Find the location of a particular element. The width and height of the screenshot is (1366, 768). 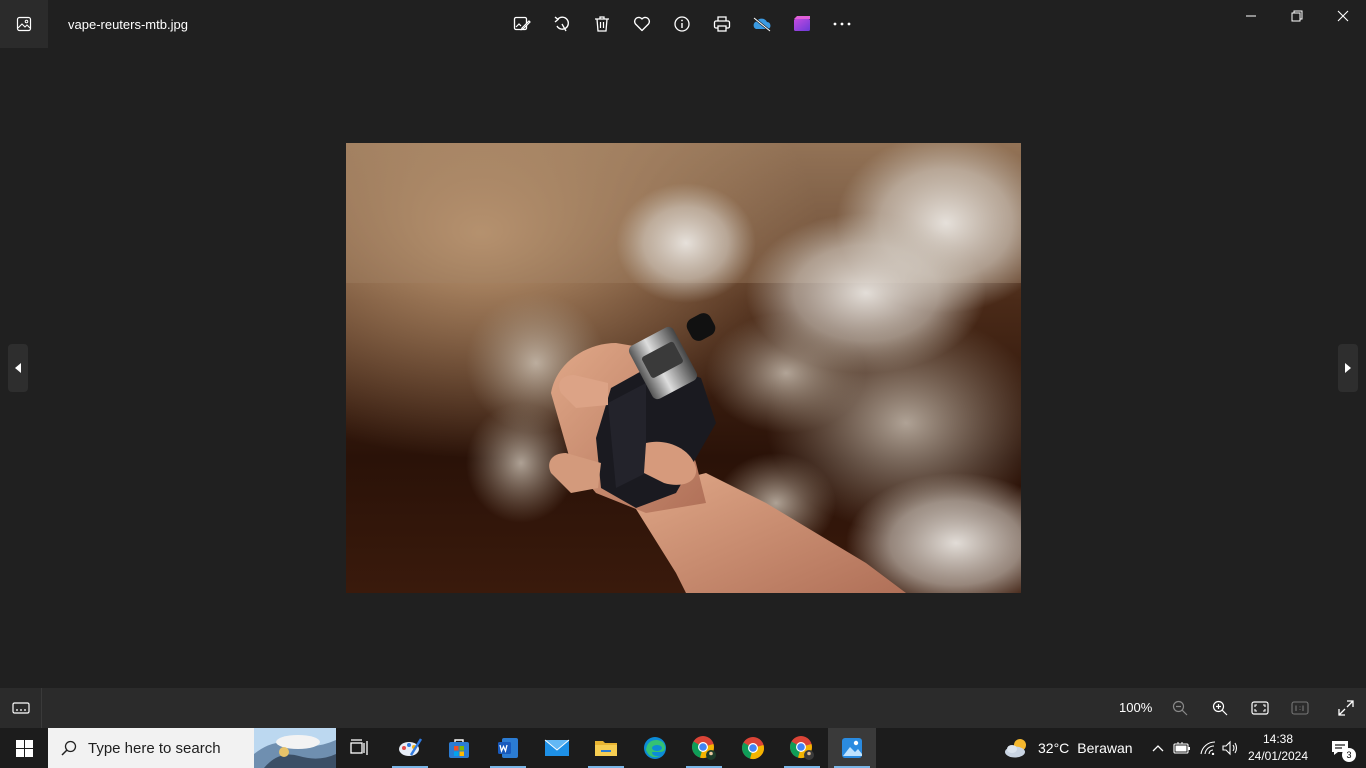

network-status is located at coordinates (1208, 748).